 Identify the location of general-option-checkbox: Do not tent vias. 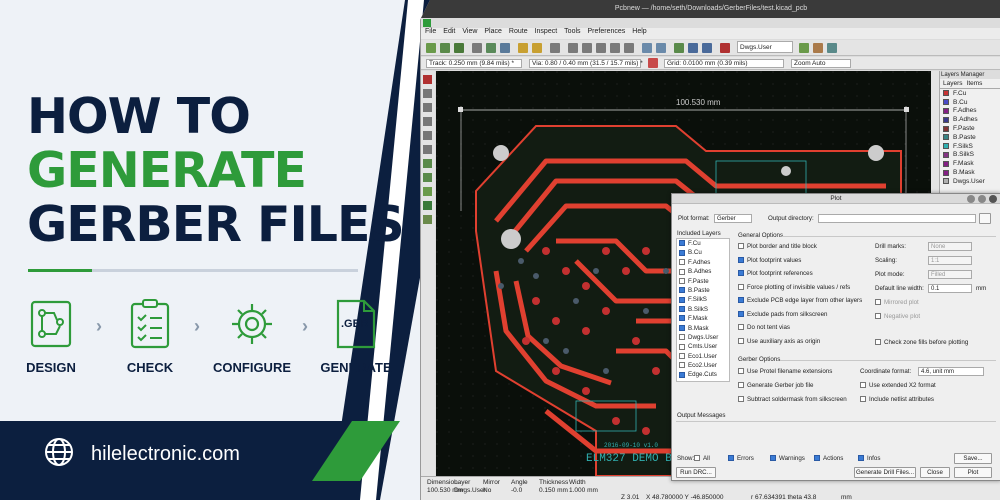
(764, 327).